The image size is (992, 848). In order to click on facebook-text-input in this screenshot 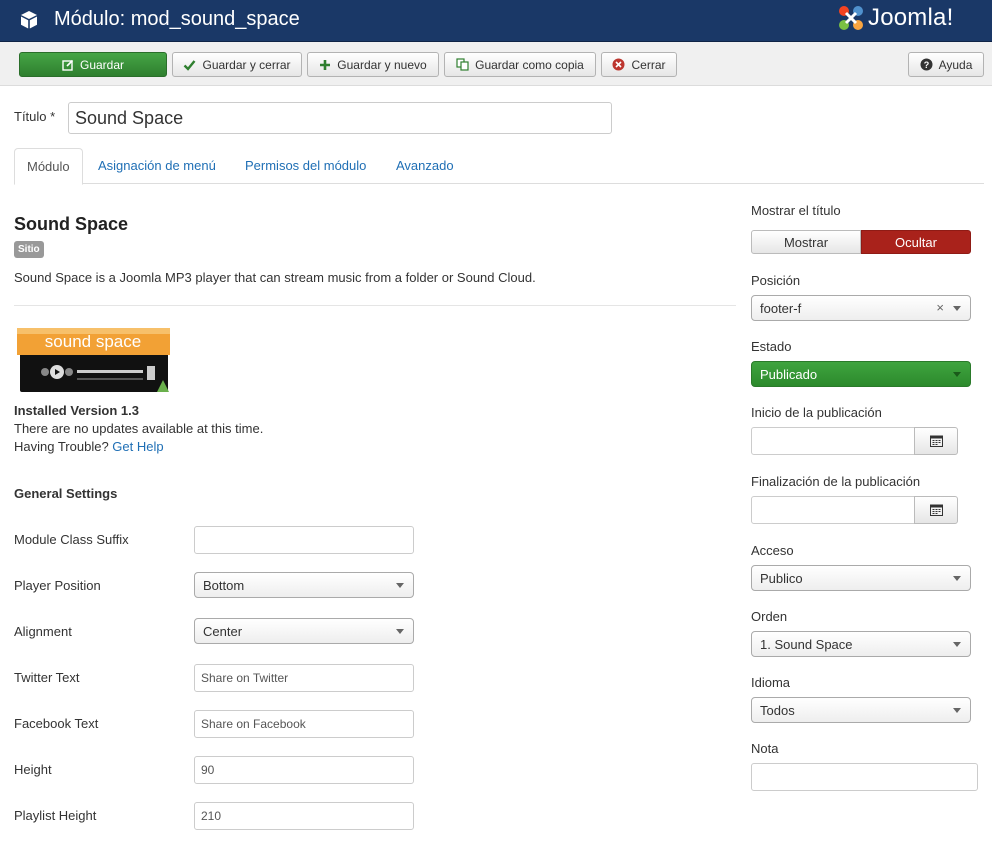, I will do `click(304, 724)`.